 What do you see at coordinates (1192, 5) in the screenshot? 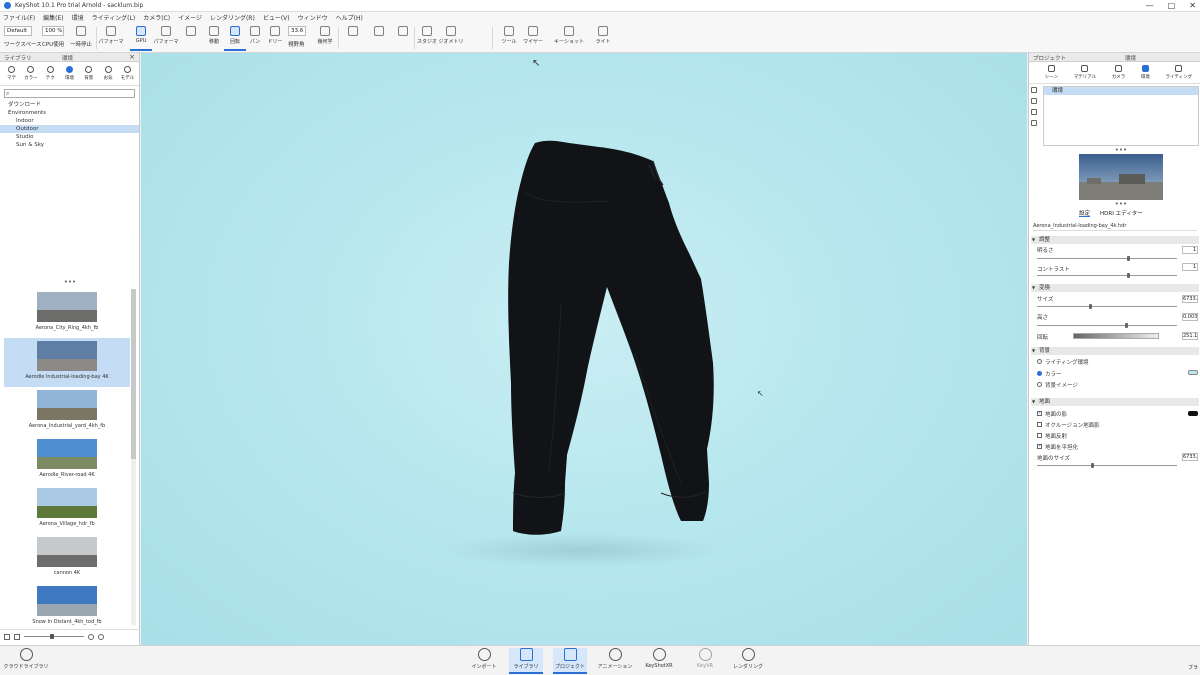
I see `close-button: ✕` at bounding box center [1192, 5].